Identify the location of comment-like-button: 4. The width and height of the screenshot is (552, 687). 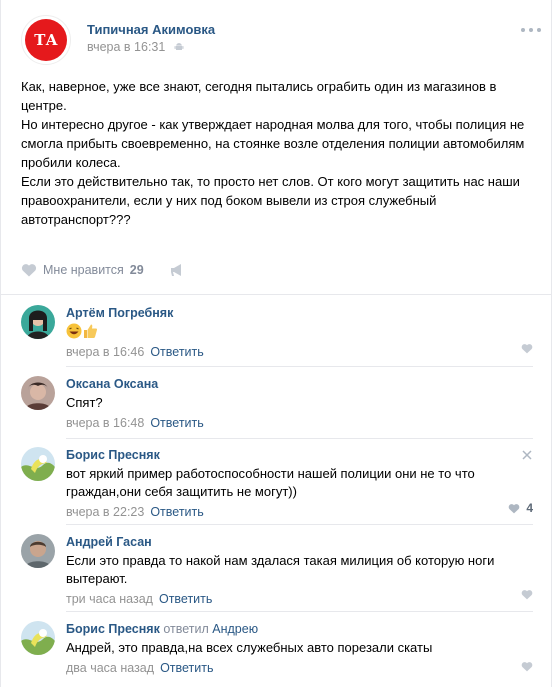
(520, 508).